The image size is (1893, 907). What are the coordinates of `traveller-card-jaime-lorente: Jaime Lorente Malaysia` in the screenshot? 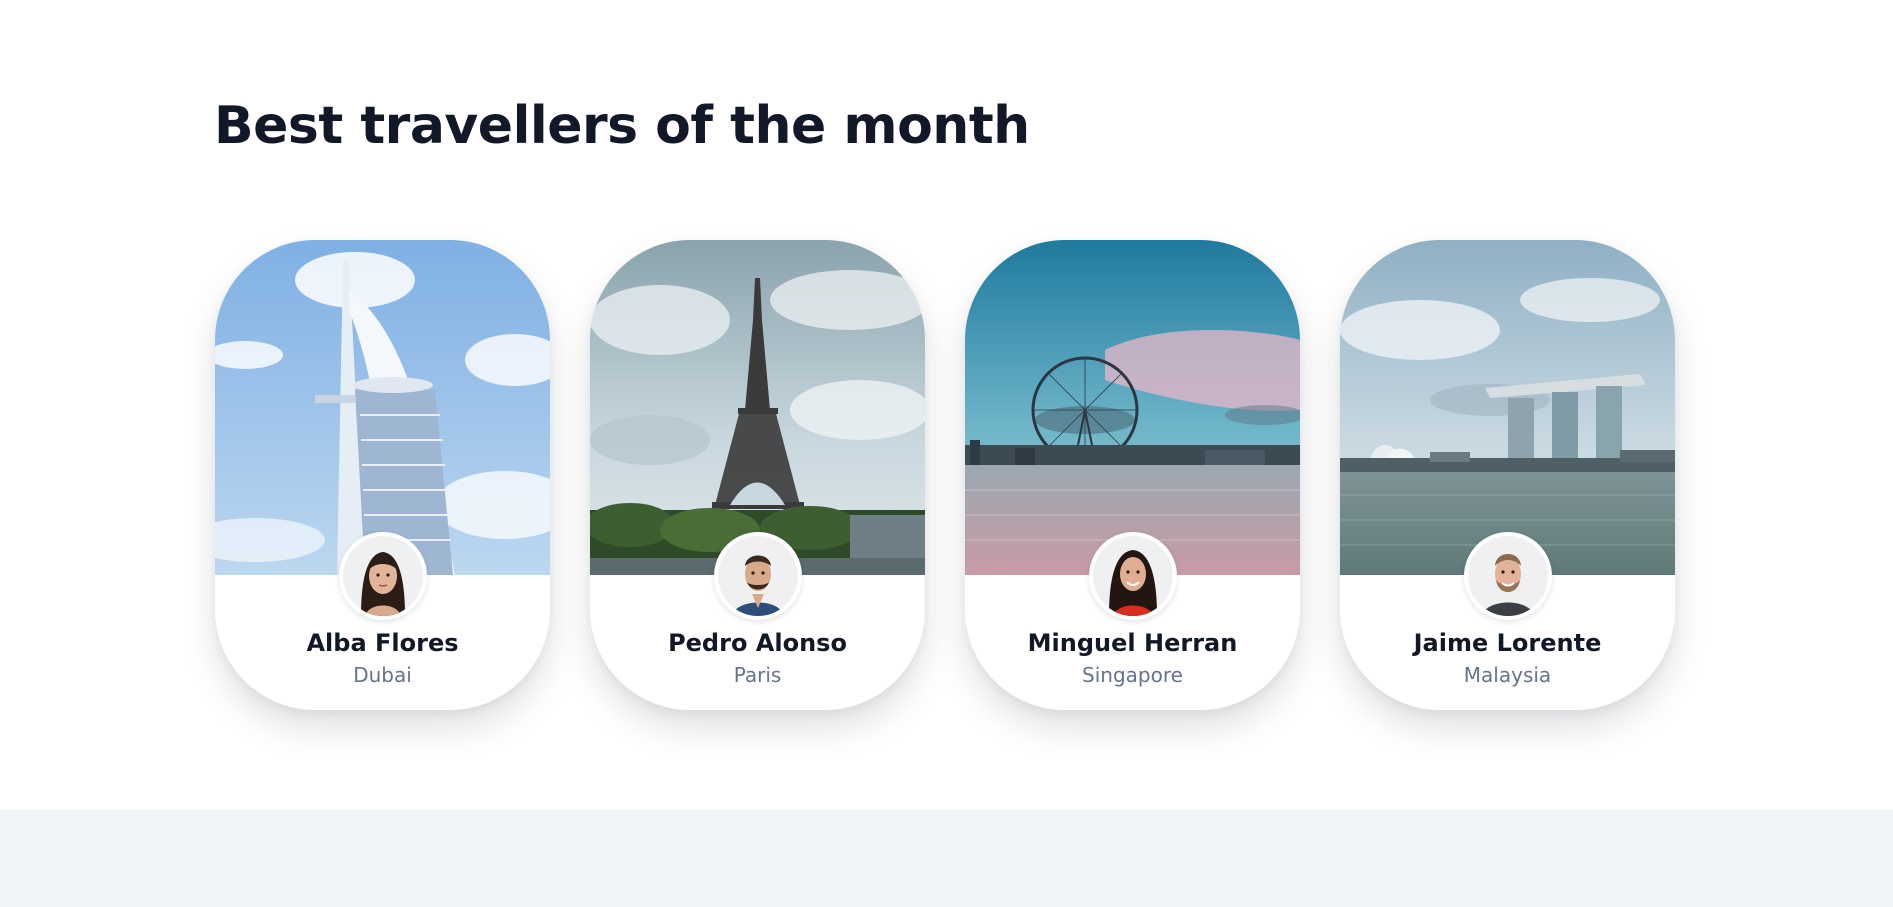 It's located at (1507, 475).